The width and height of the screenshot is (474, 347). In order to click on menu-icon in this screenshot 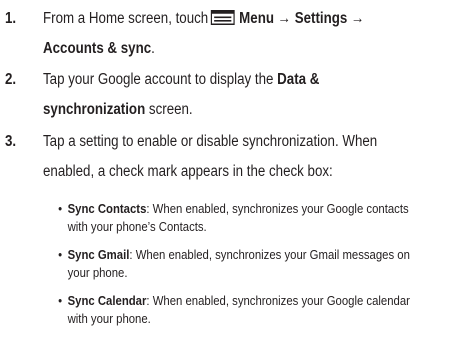, I will do `click(222, 17)`.